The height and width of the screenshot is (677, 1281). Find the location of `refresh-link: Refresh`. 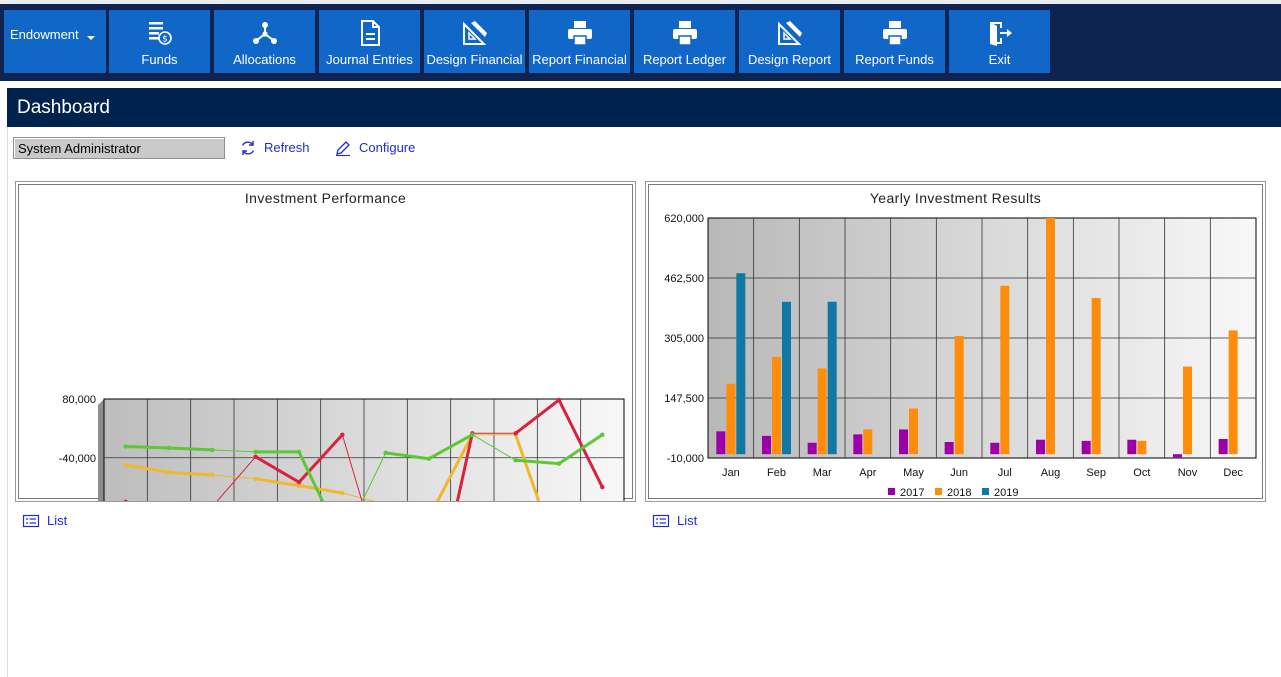

refresh-link: Refresh is located at coordinates (276, 148).